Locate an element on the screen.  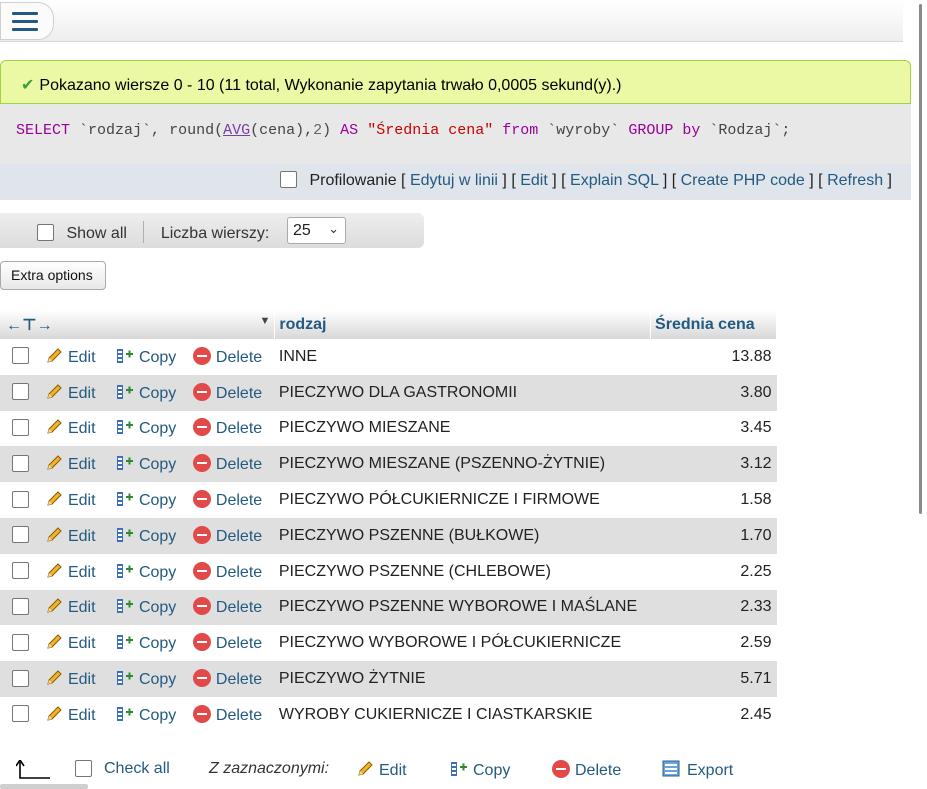
scrollbar-thumb is located at coordinates (920, 259).